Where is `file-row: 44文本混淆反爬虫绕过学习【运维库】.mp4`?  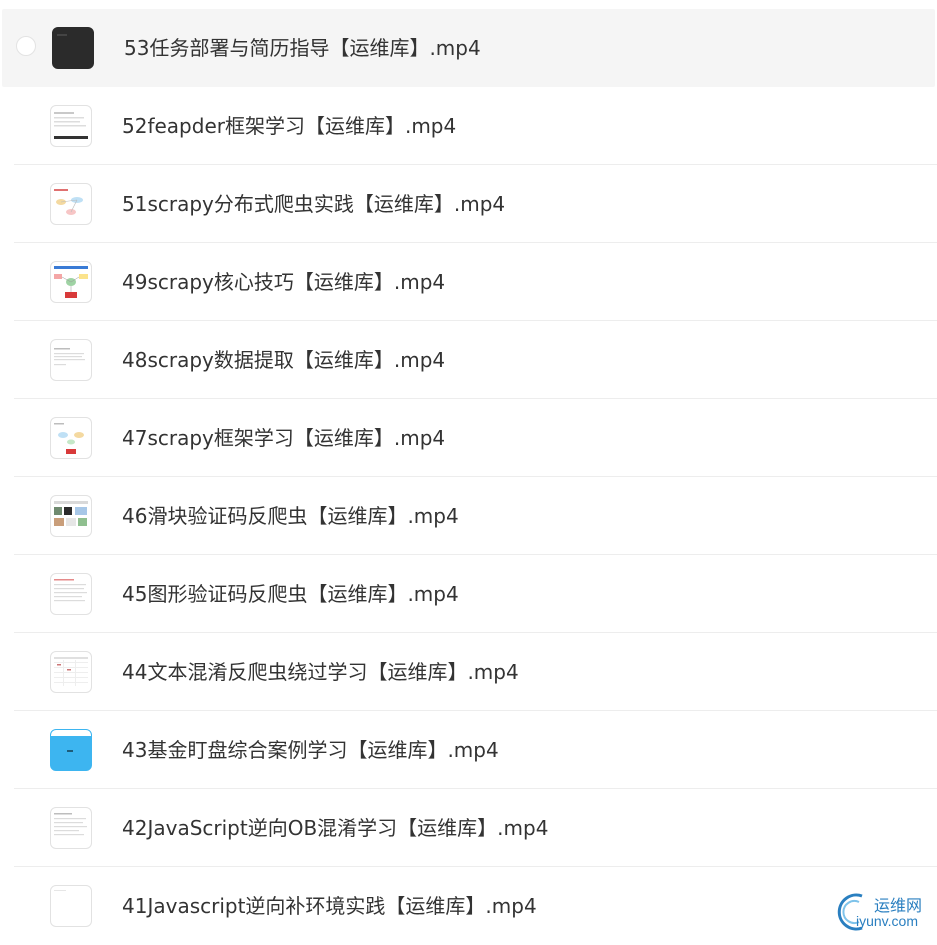
file-row: 44文本混淆反爬虫绕过学习【运维库】.mp4 is located at coordinates (468, 672).